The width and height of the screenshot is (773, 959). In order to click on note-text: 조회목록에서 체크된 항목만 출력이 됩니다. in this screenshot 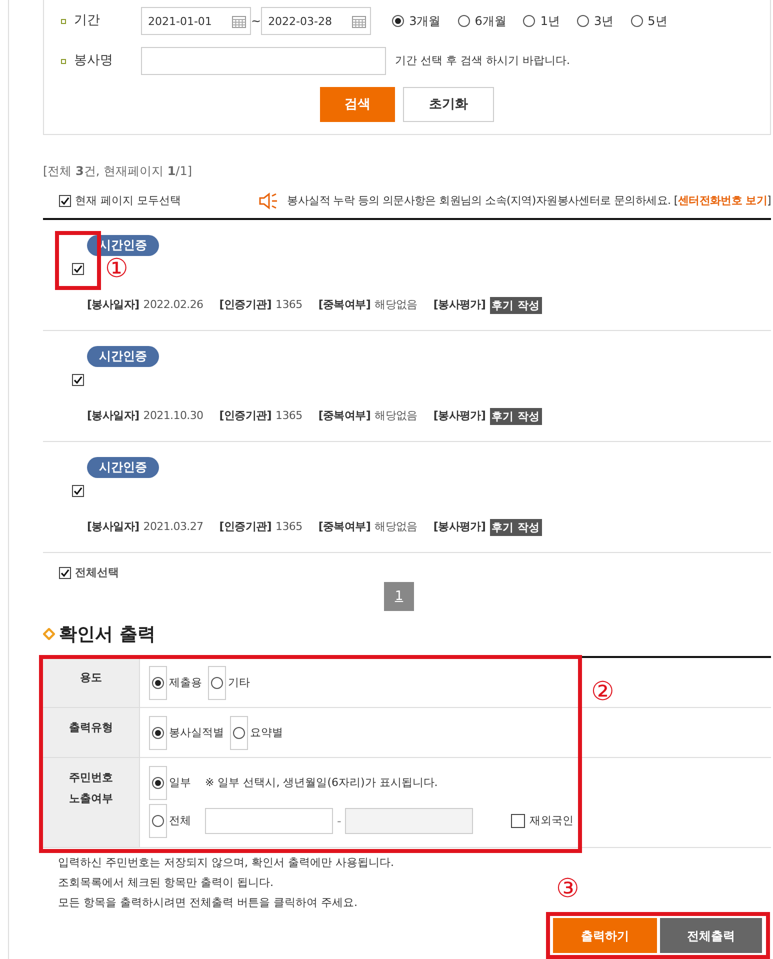, I will do `click(166, 883)`.